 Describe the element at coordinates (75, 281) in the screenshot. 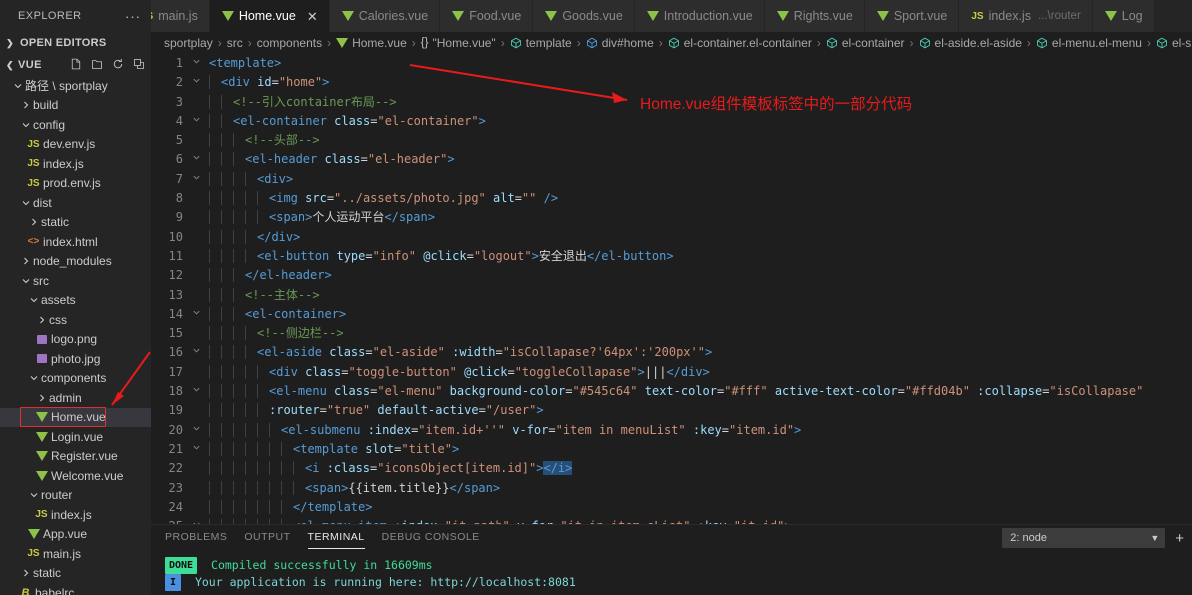

I see `tree-item-src: src` at that location.